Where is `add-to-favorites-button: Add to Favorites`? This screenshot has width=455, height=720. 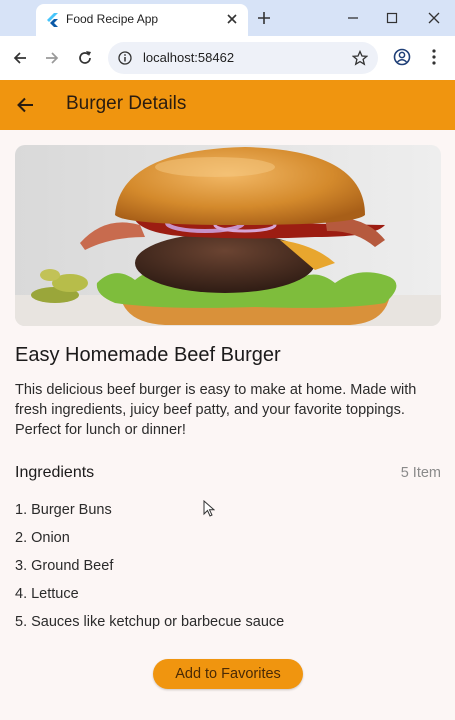 add-to-favorites-button: Add to Favorites is located at coordinates (228, 674).